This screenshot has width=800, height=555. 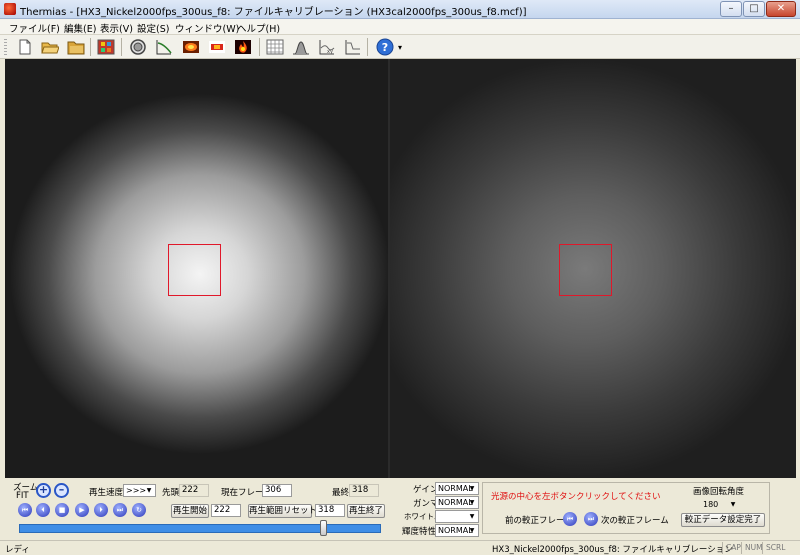 I want to click on histogram-icon, so click(x=301, y=47).